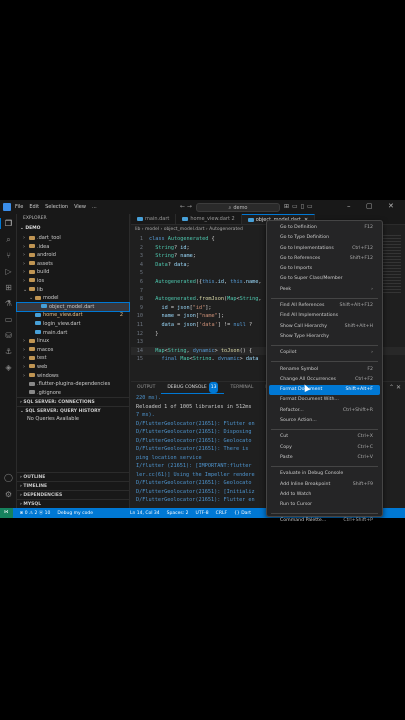 This screenshot has width=405, height=720. I want to click on context-menu-item: Find All References Shift+Alt+F12, so click(324, 306).